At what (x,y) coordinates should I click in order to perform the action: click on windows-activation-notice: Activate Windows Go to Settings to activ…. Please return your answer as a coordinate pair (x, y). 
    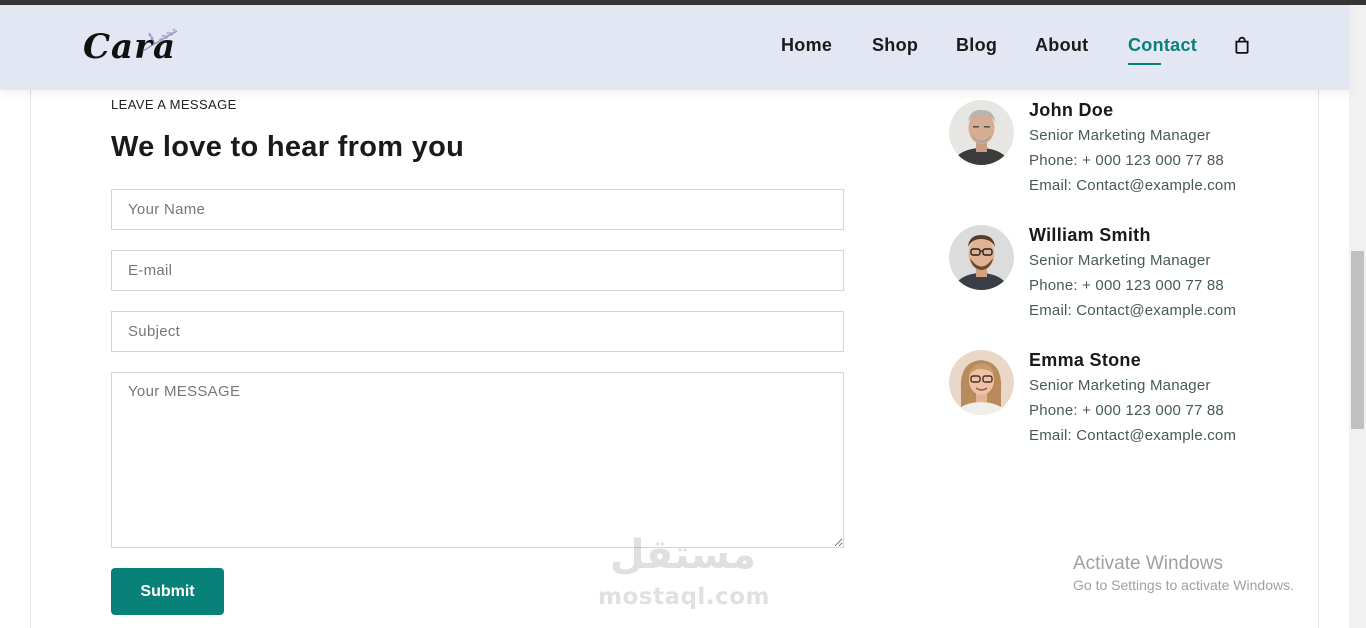
    Looking at the image, I should click on (1183, 573).